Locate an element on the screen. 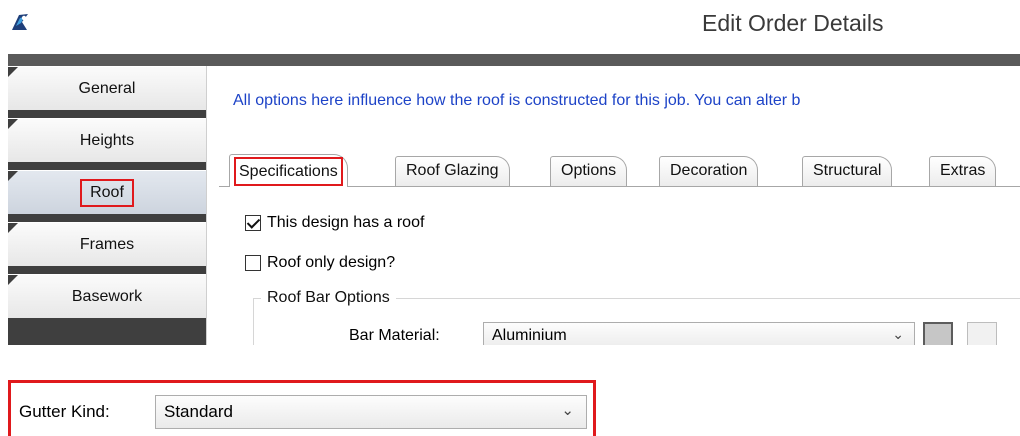 Image resolution: width=1020 pixels, height=436 pixels. nav-label: Basework is located at coordinates (107, 296).